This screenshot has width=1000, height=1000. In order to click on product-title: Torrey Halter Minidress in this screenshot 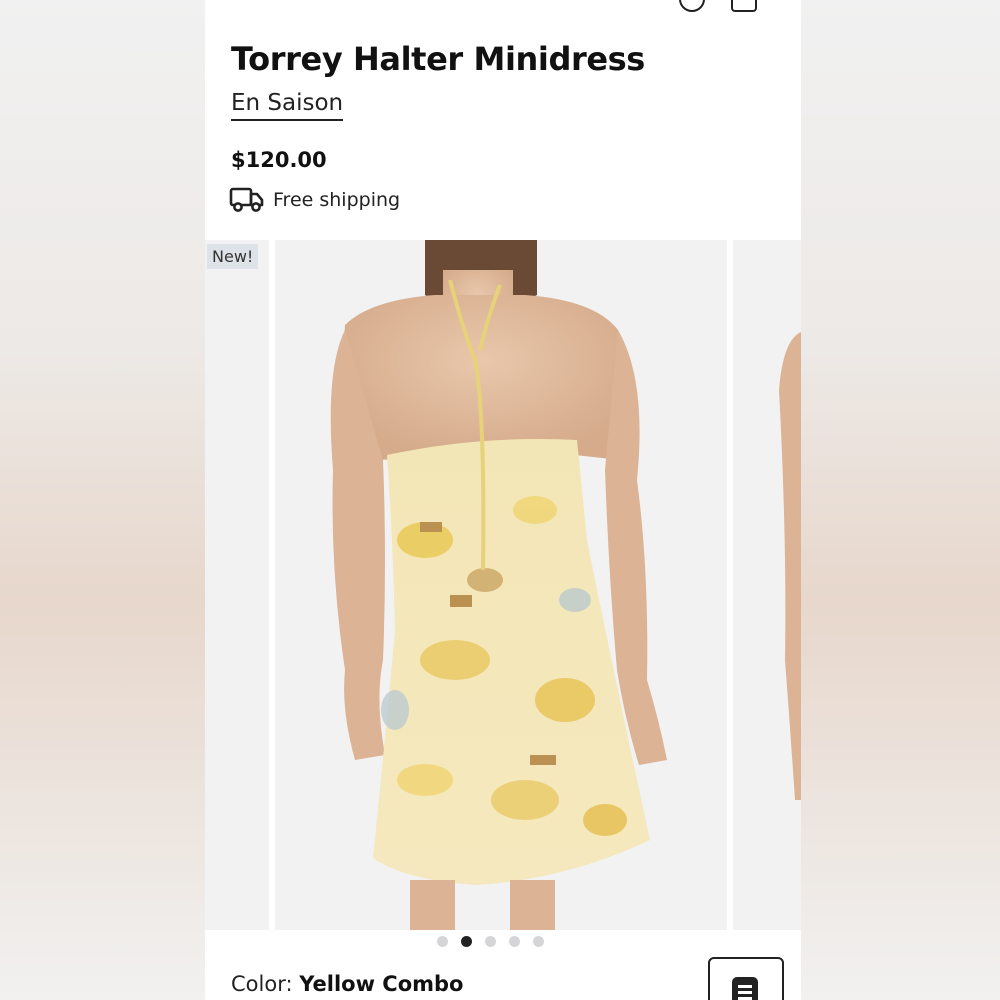, I will do `click(438, 59)`.